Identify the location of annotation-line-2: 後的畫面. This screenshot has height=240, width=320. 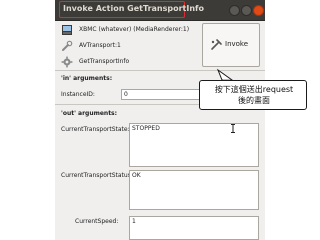
(254, 100).